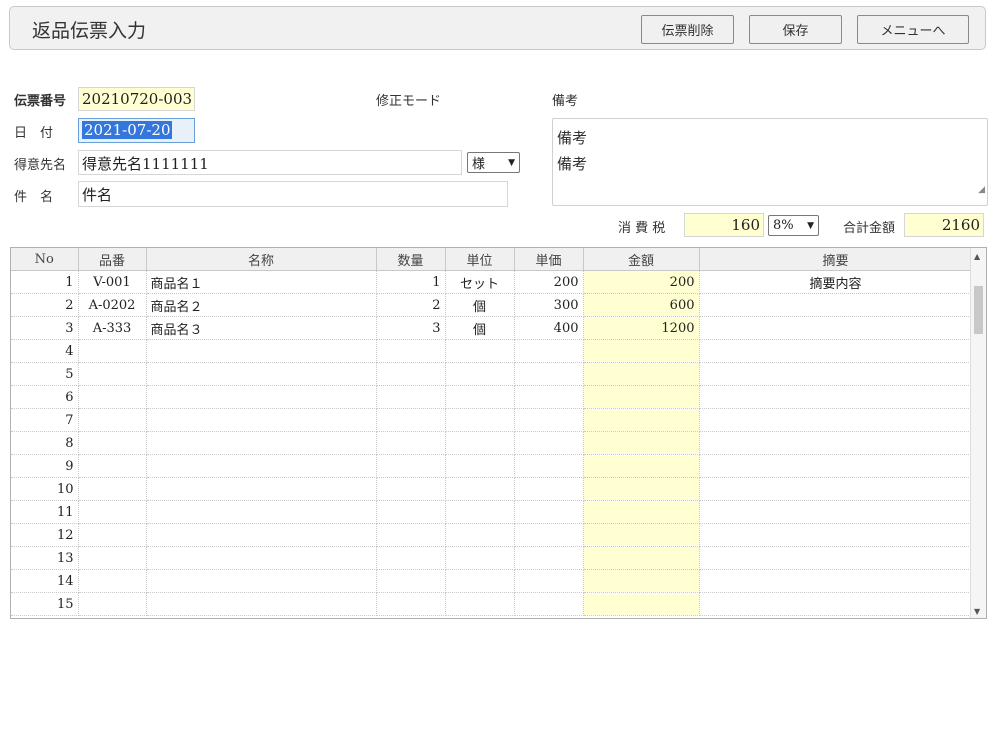 This screenshot has width=999, height=747. What do you see at coordinates (492, 512) in the screenshot?
I see `table-row: 11` at bounding box center [492, 512].